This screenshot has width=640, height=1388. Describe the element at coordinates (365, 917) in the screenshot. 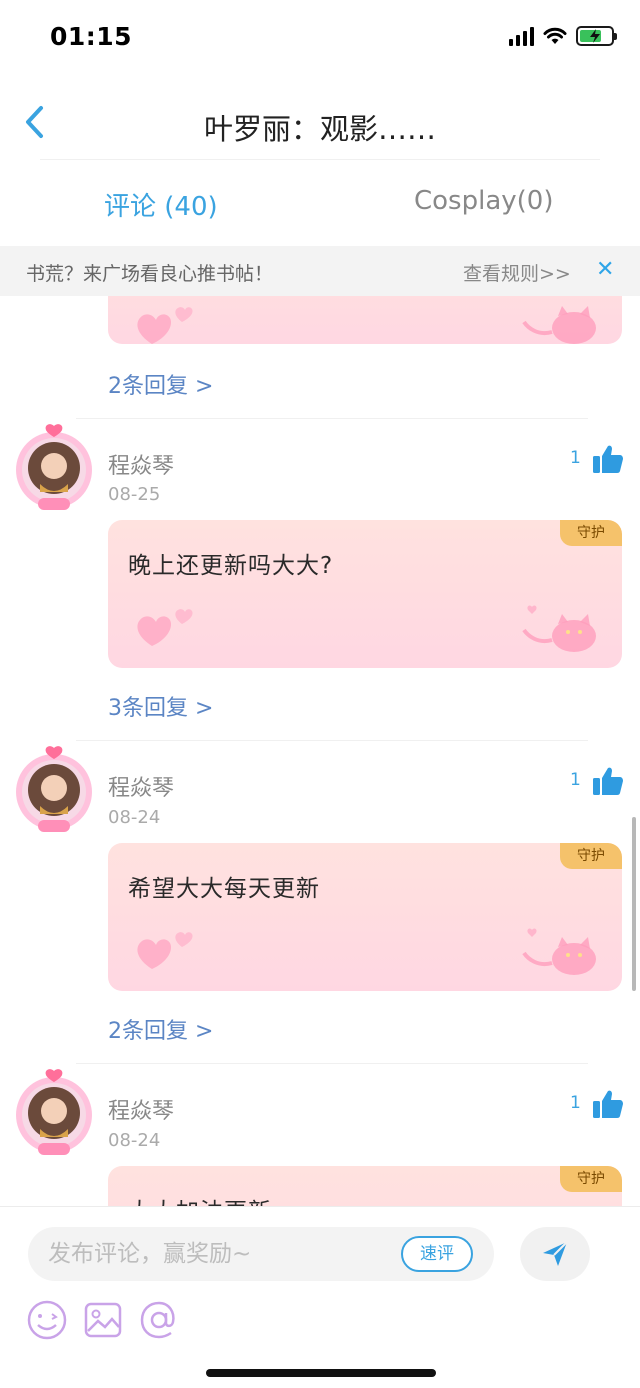

I see `comment-bubble: 希望大大每天更新 守护` at that location.